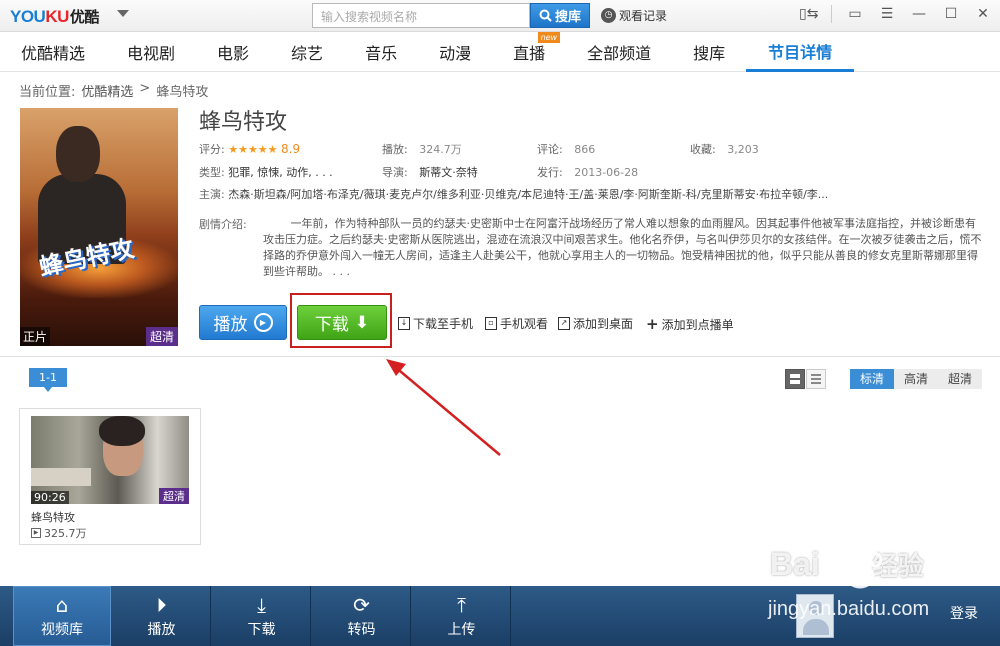 The width and height of the screenshot is (1000, 646). I want to click on director-label: 导演:, so click(395, 172).